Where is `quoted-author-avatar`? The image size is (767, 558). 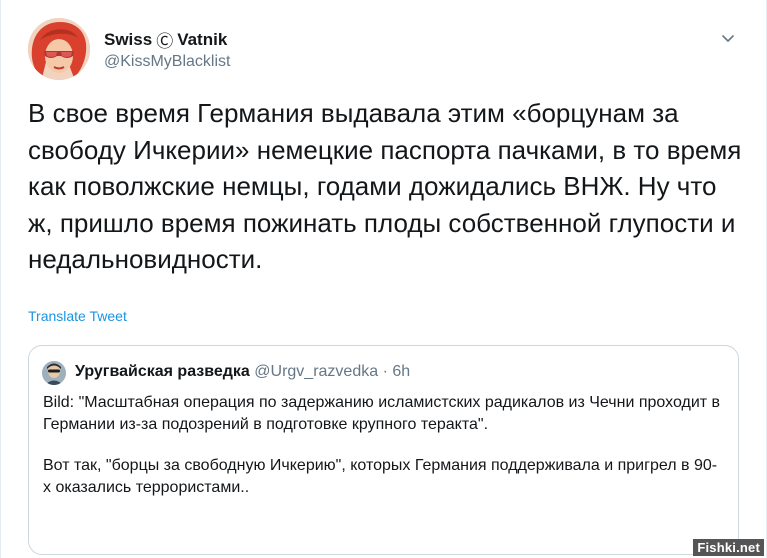 quoted-author-avatar is located at coordinates (54, 373).